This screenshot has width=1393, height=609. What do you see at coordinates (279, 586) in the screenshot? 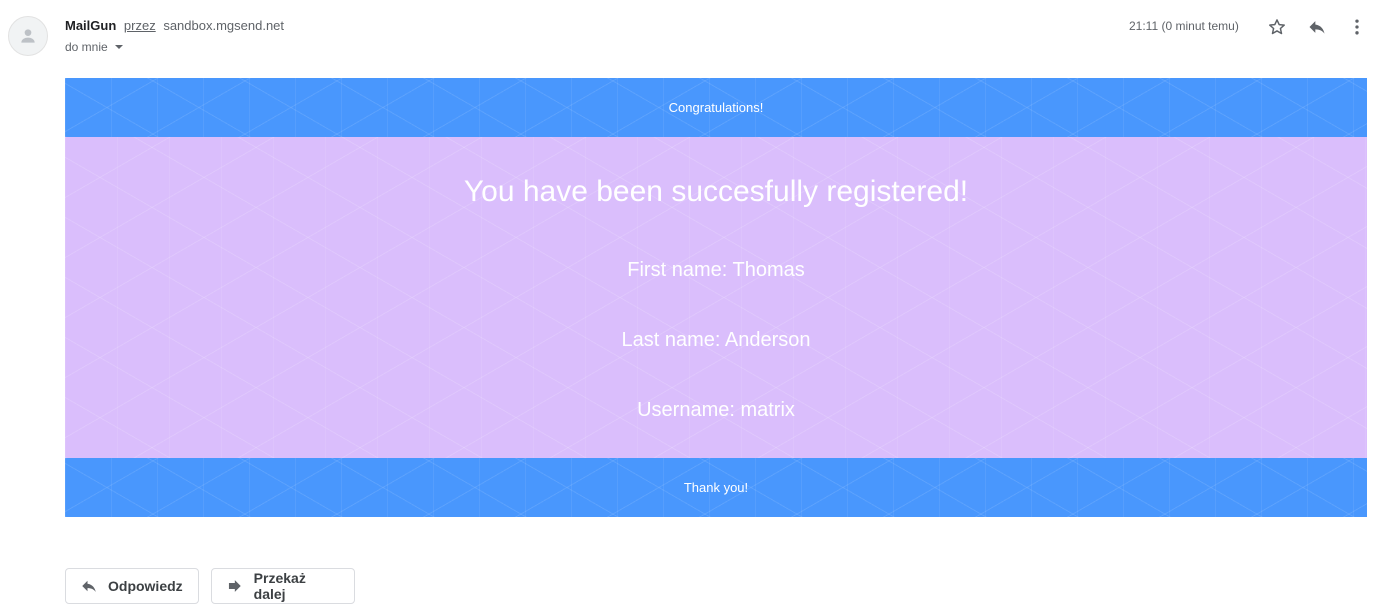
I see `forward-action-label: Przekaż dalej` at bounding box center [279, 586].